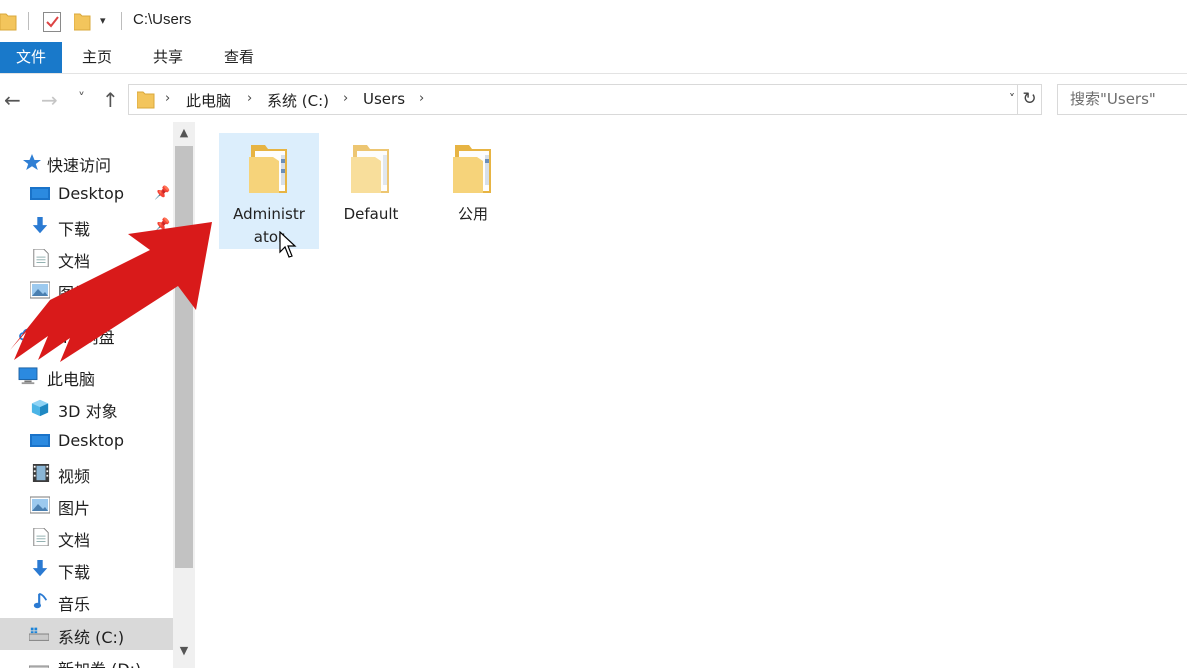 Image resolution: width=1187 pixels, height=668 pixels. What do you see at coordinates (162, 193) in the screenshot?
I see `pin-icon: 📌` at bounding box center [162, 193].